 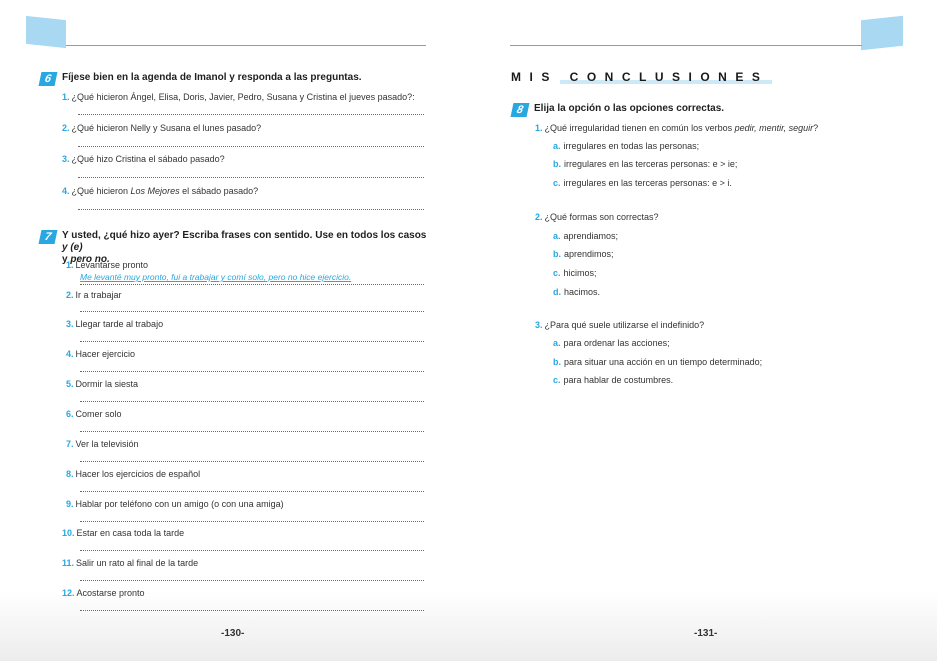 I want to click on ex8-q3-option-a: a. para ordenar las acciones;, so click(x=611, y=343).